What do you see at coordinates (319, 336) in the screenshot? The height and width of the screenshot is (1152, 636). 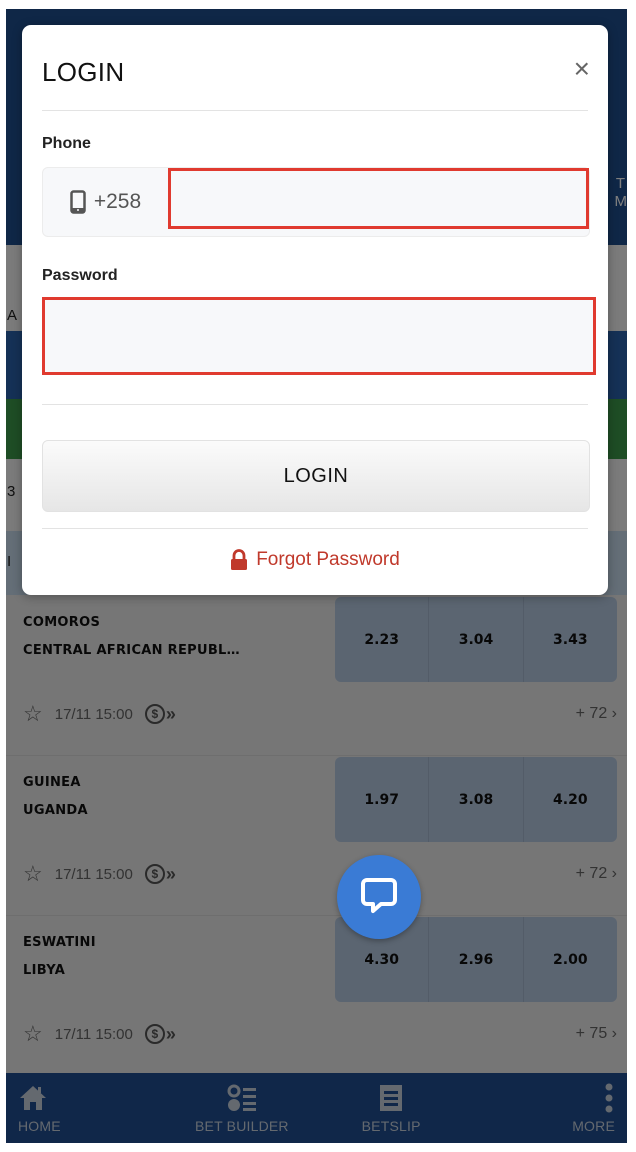 I see `password-input` at bounding box center [319, 336].